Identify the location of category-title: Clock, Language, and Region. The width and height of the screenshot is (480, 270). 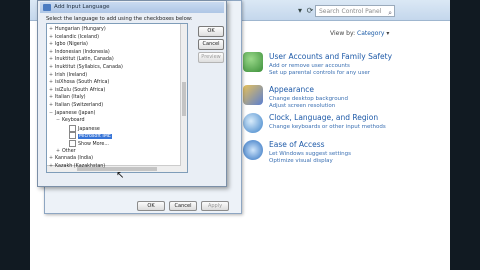
(323, 117).